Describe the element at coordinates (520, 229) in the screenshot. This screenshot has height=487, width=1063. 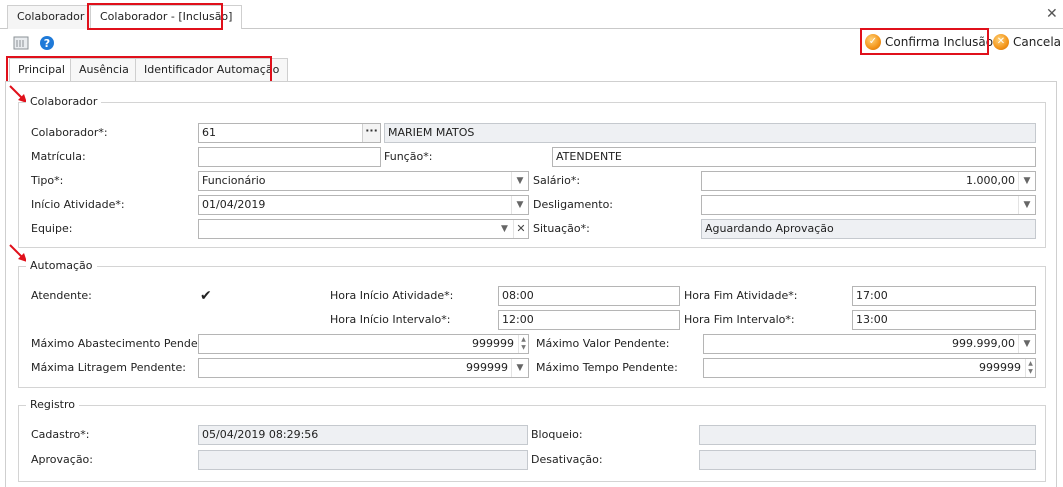
I see `clear-icon: ✕` at that location.